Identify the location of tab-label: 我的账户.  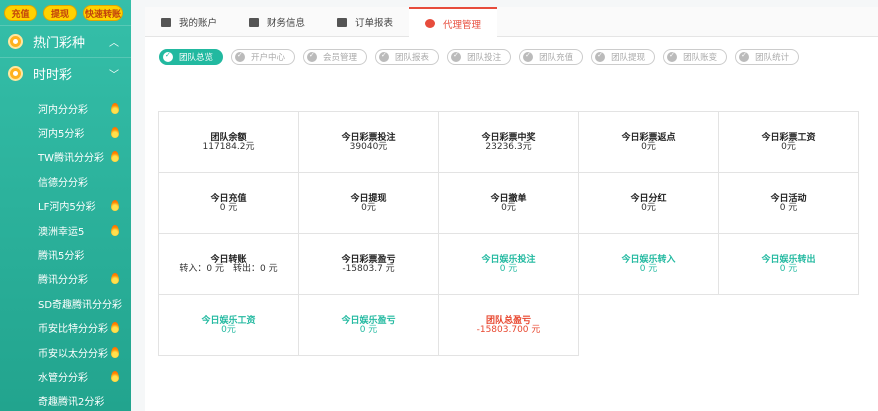
(197, 23).